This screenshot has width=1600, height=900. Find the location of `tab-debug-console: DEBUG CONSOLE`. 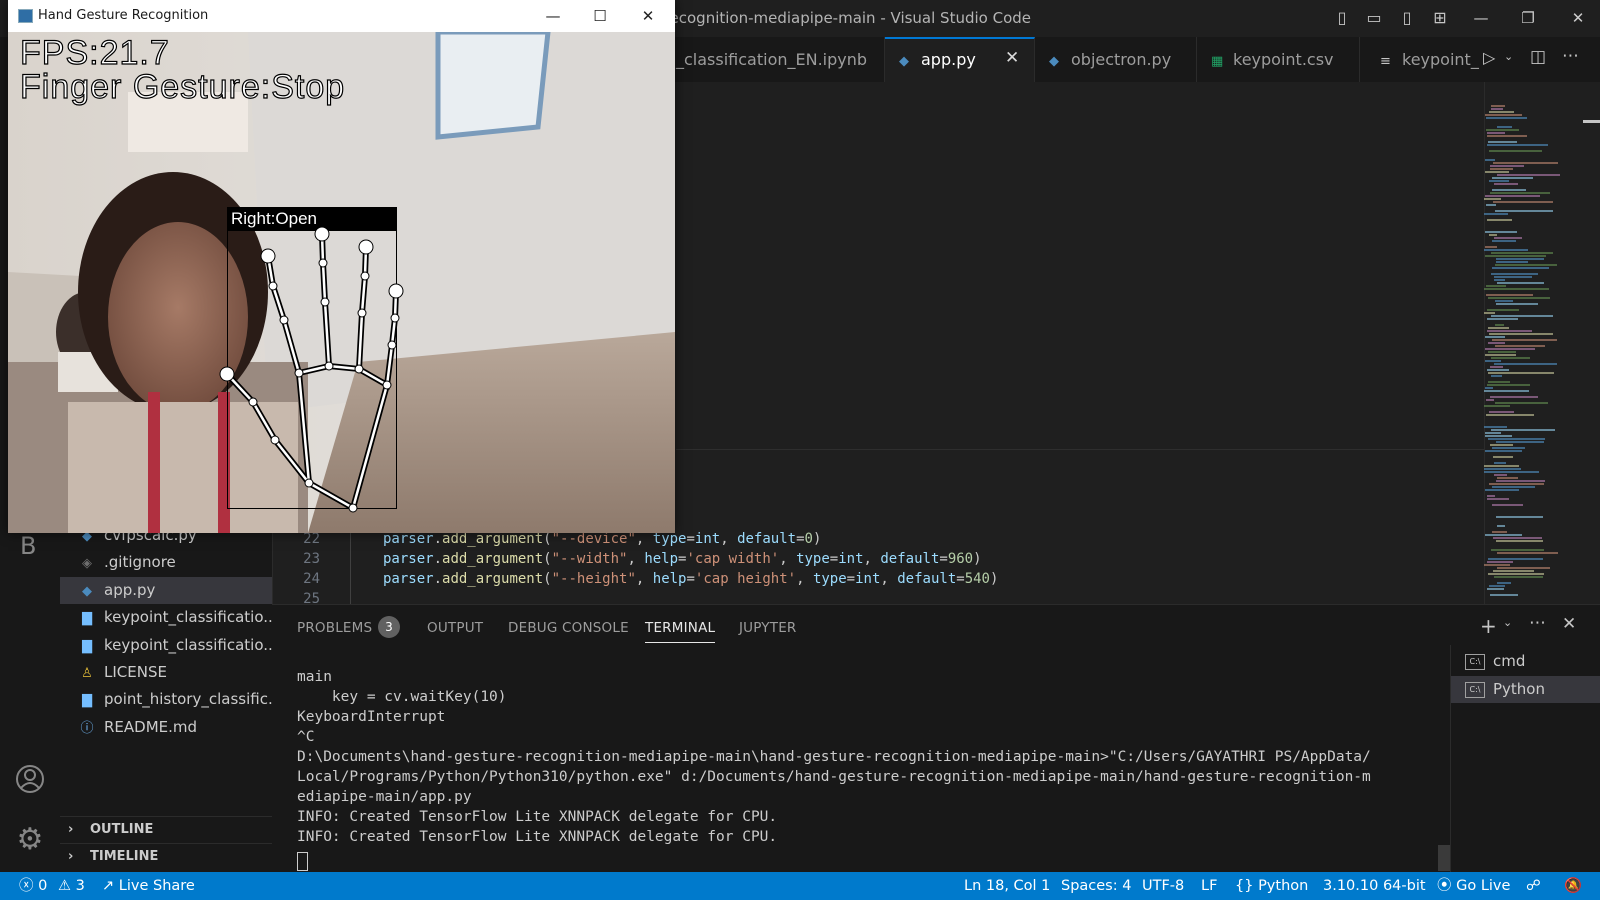

tab-debug-console: DEBUG CONSOLE is located at coordinates (568, 628).